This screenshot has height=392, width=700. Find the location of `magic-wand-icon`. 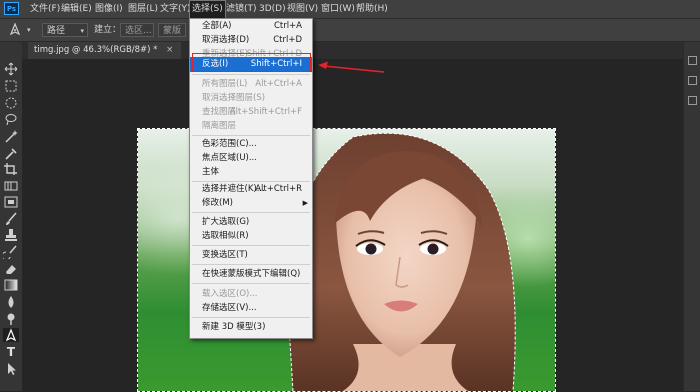

magic-wand-icon is located at coordinates (11, 136).